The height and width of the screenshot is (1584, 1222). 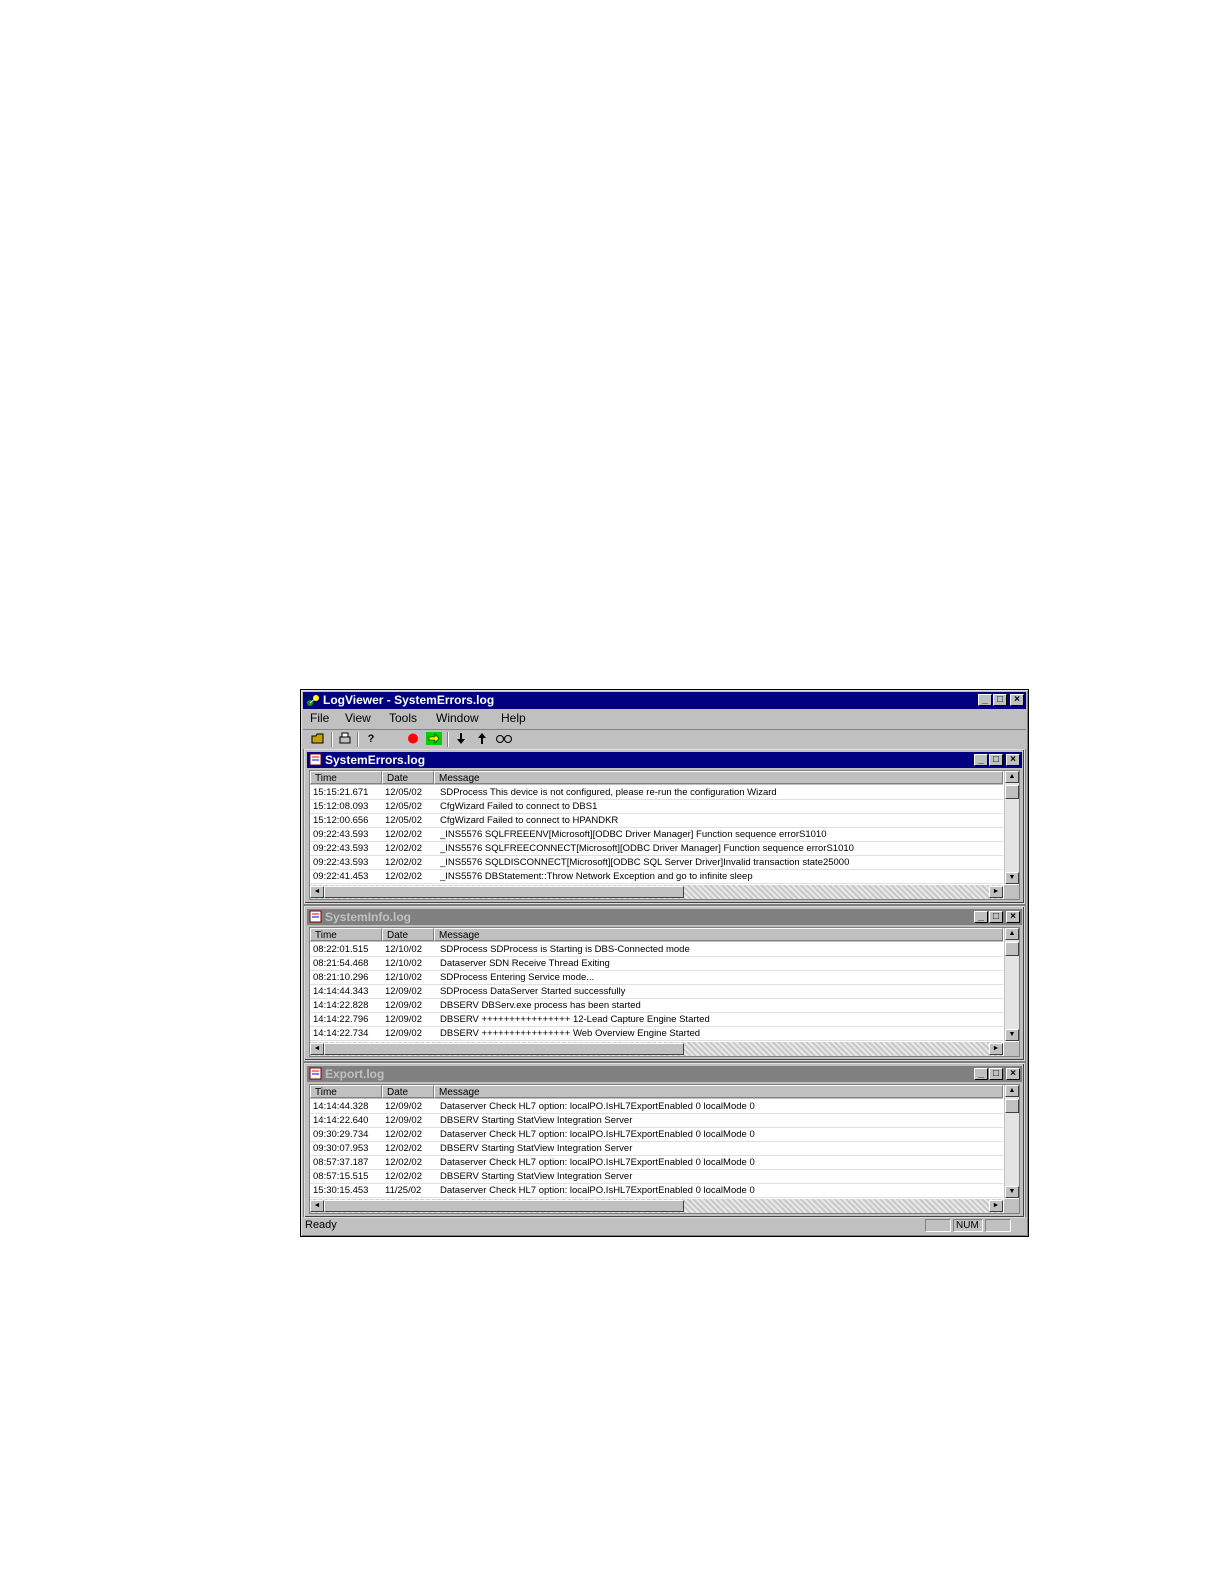 What do you see at coordinates (664, 700) in the screenshot?
I see `app-title-bar: LogViewer - SystemErrors.log _ □ ×` at bounding box center [664, 700].